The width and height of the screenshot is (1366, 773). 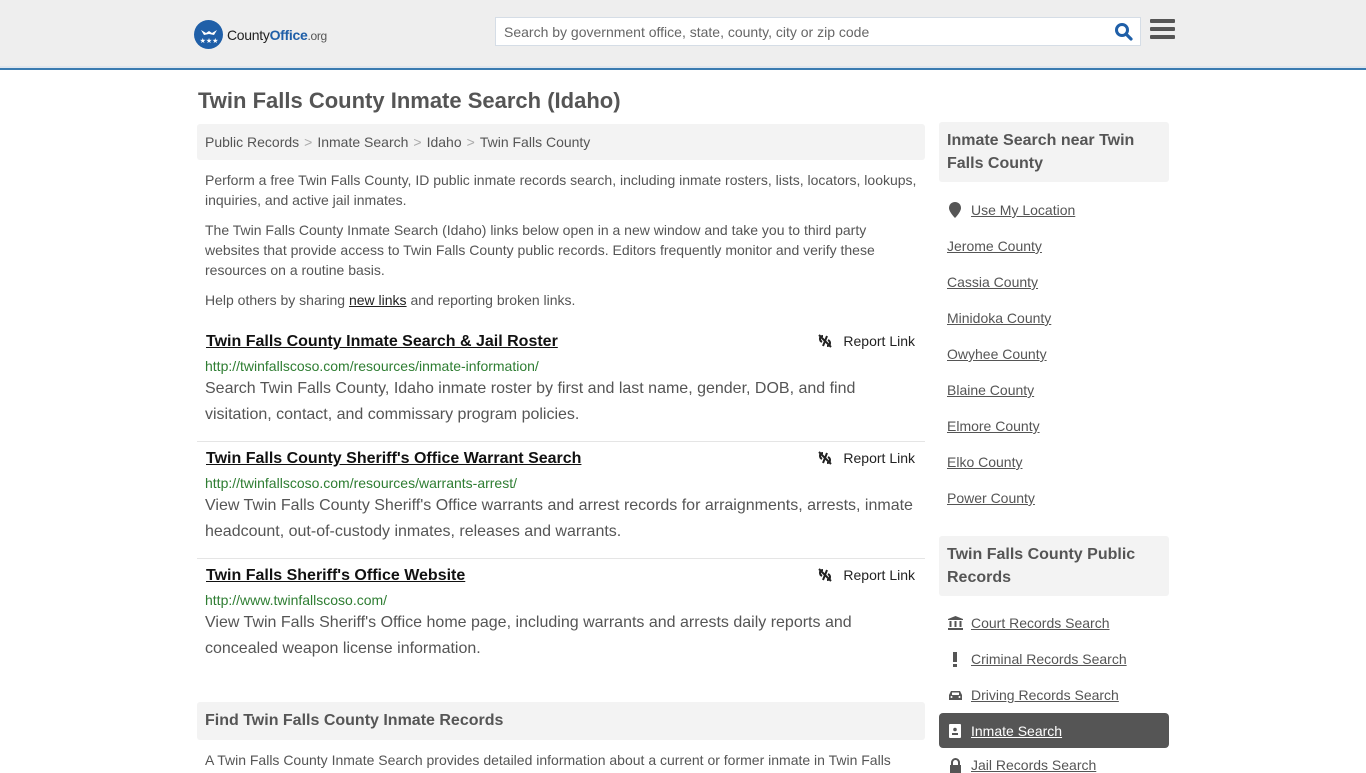 I want to click on use-my-location-link: Use My Location, so click(x=1011, y=210).